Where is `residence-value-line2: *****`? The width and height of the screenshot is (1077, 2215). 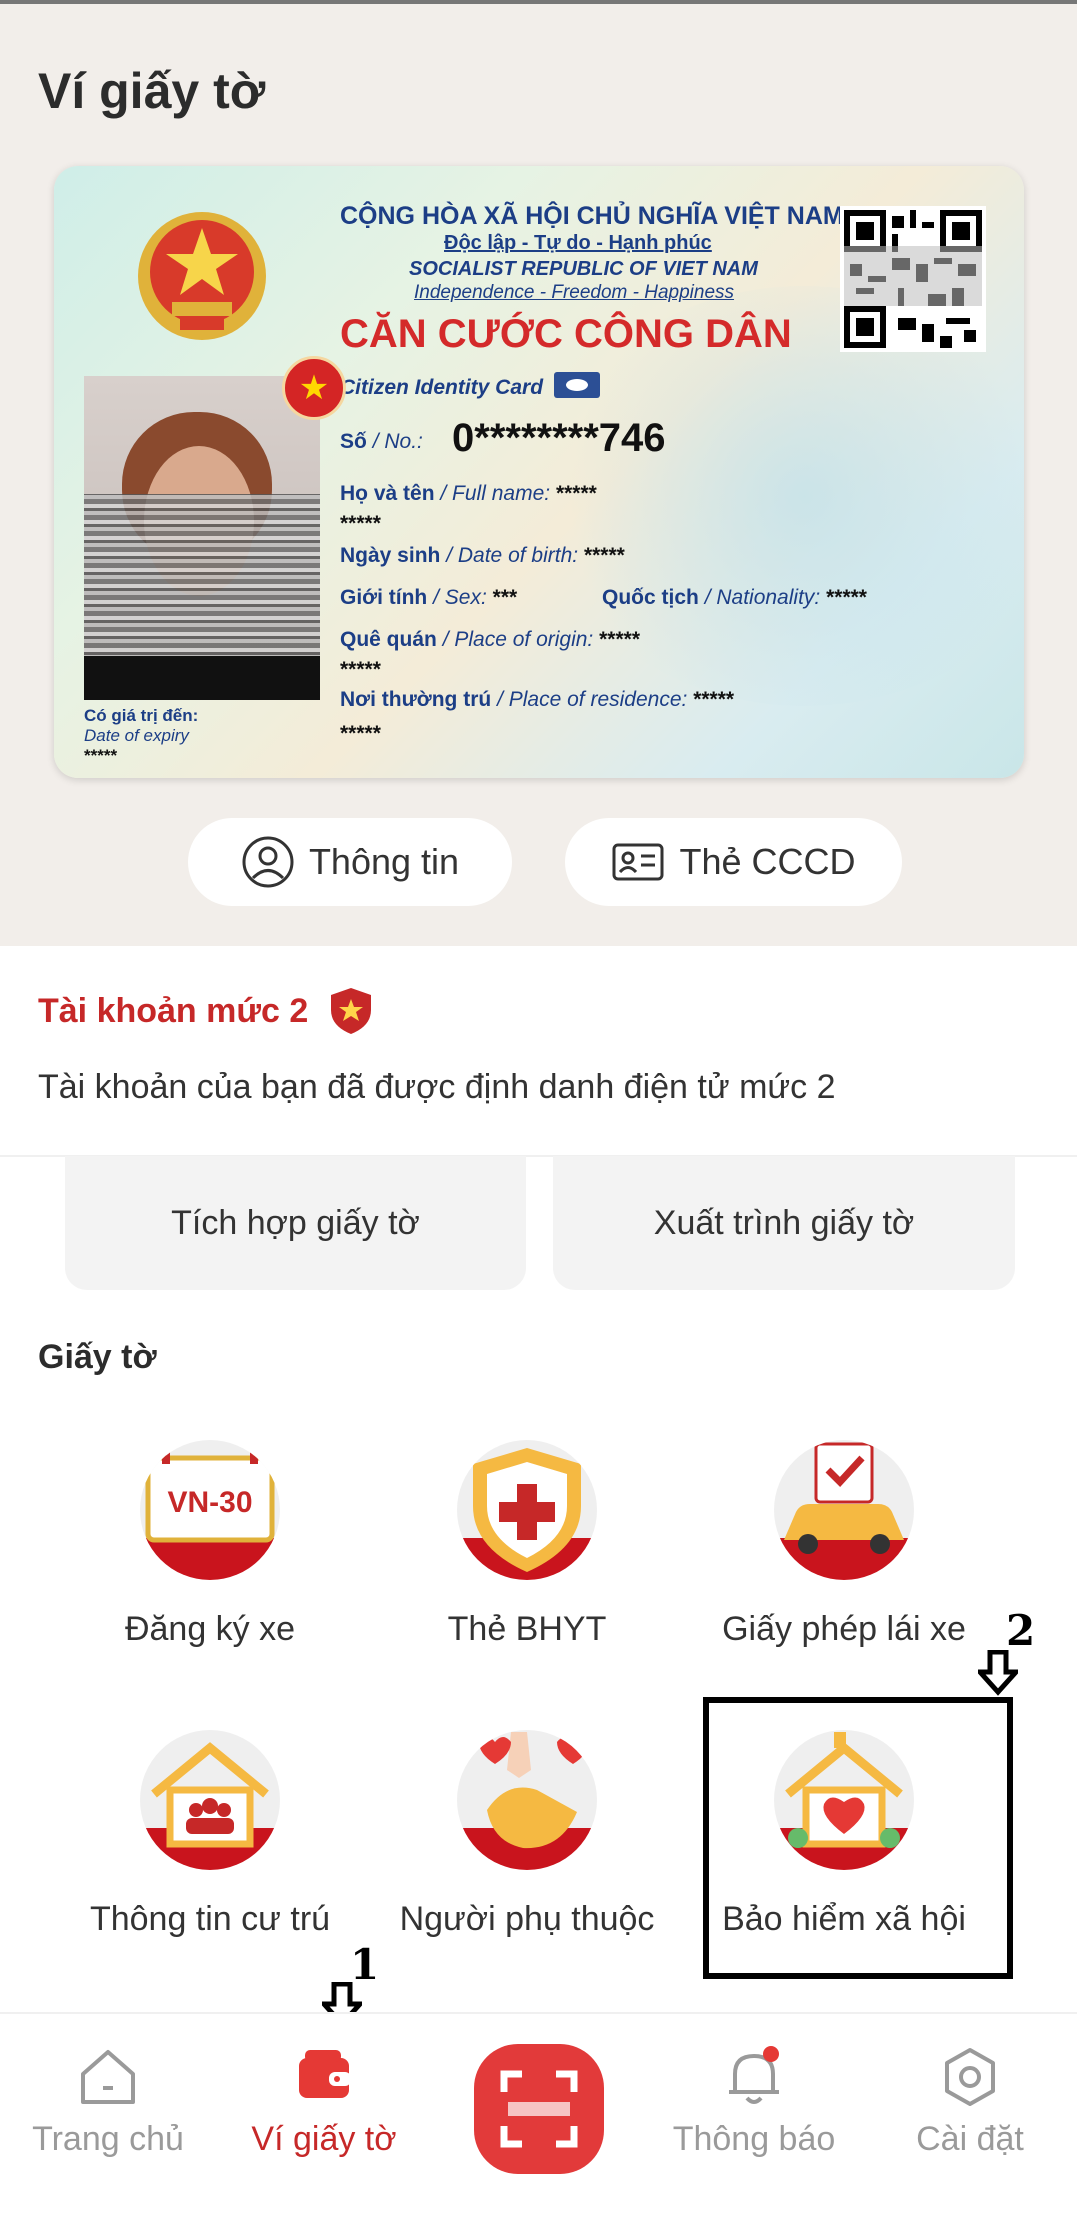
residence-value-line2: ***** is located at coordinates (360, 733).